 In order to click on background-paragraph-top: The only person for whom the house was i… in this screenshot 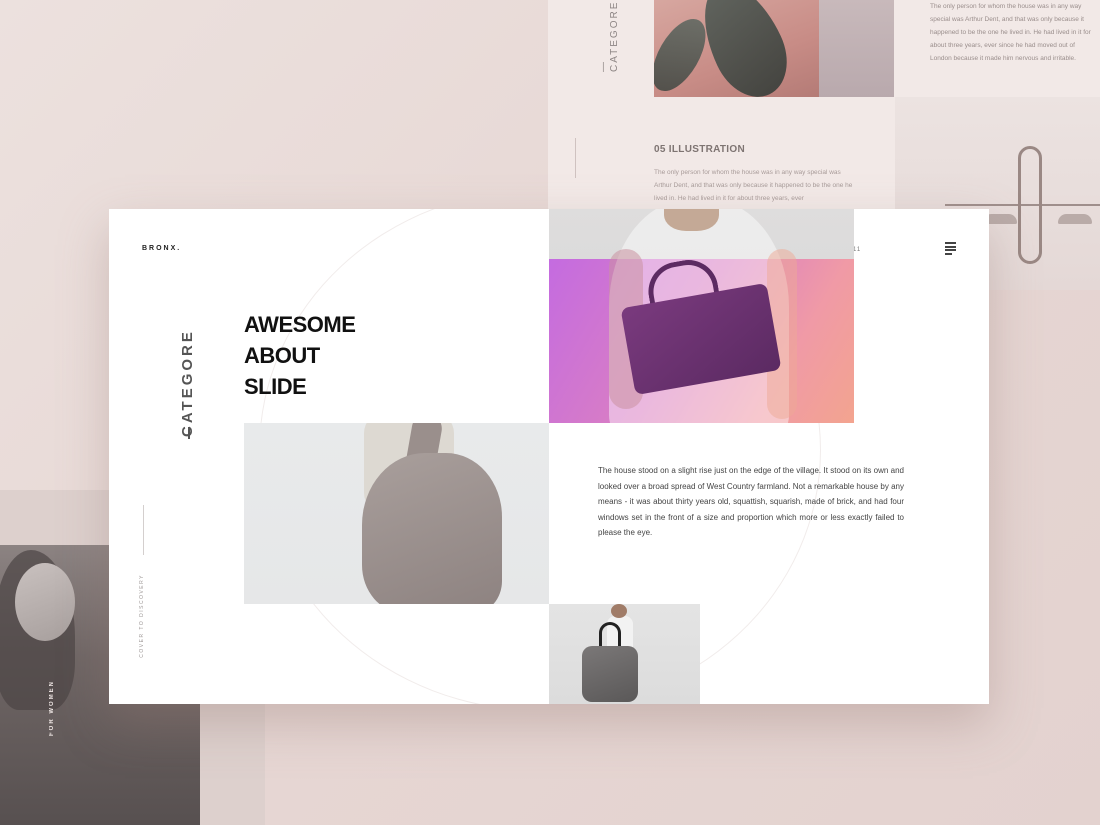, I will do `click(1010, 32)`.